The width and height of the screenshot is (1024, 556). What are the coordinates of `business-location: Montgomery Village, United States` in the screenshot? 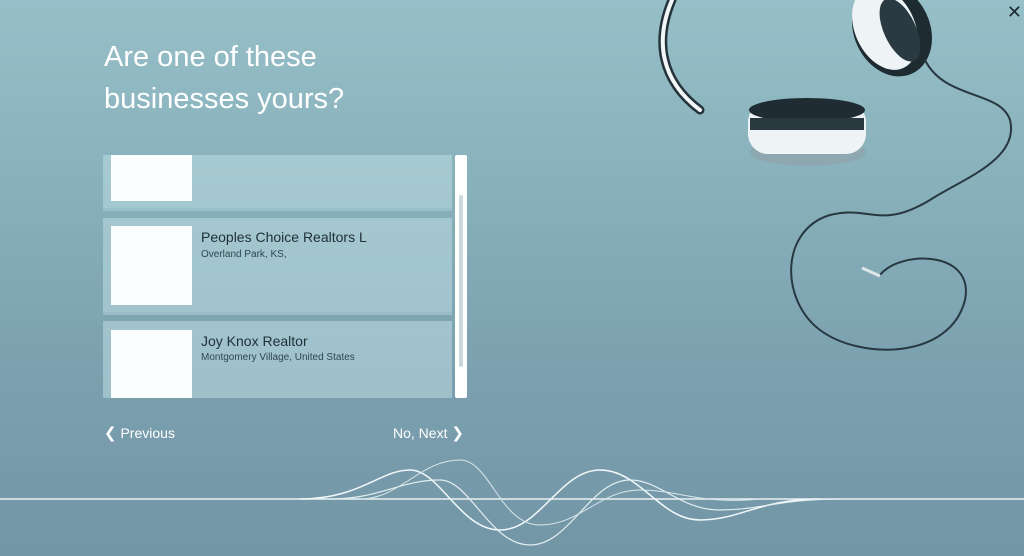 It's located at (278, 357).